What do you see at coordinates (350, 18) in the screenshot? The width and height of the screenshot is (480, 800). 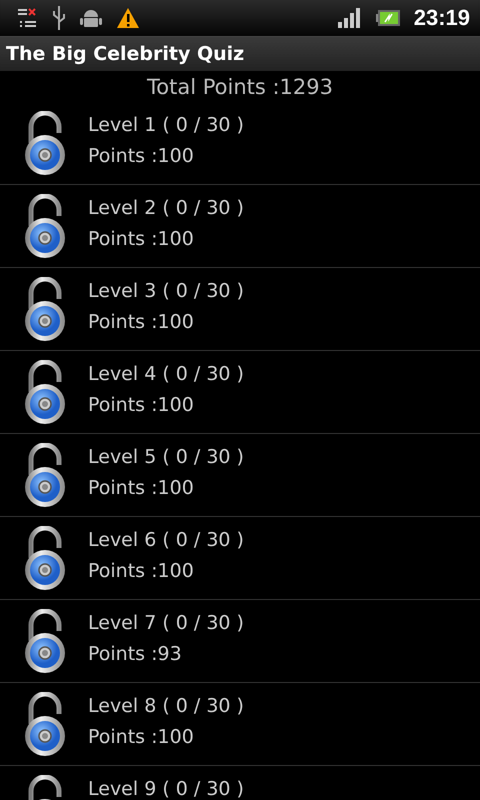 I see `signal-icon` at bounding box center [350, 18].